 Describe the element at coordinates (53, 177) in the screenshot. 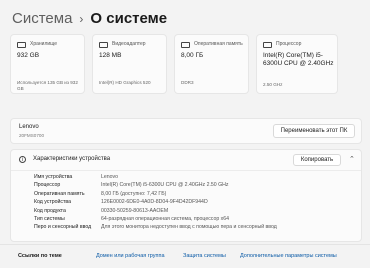

I see `spec-key: Имя устройства` at that location.